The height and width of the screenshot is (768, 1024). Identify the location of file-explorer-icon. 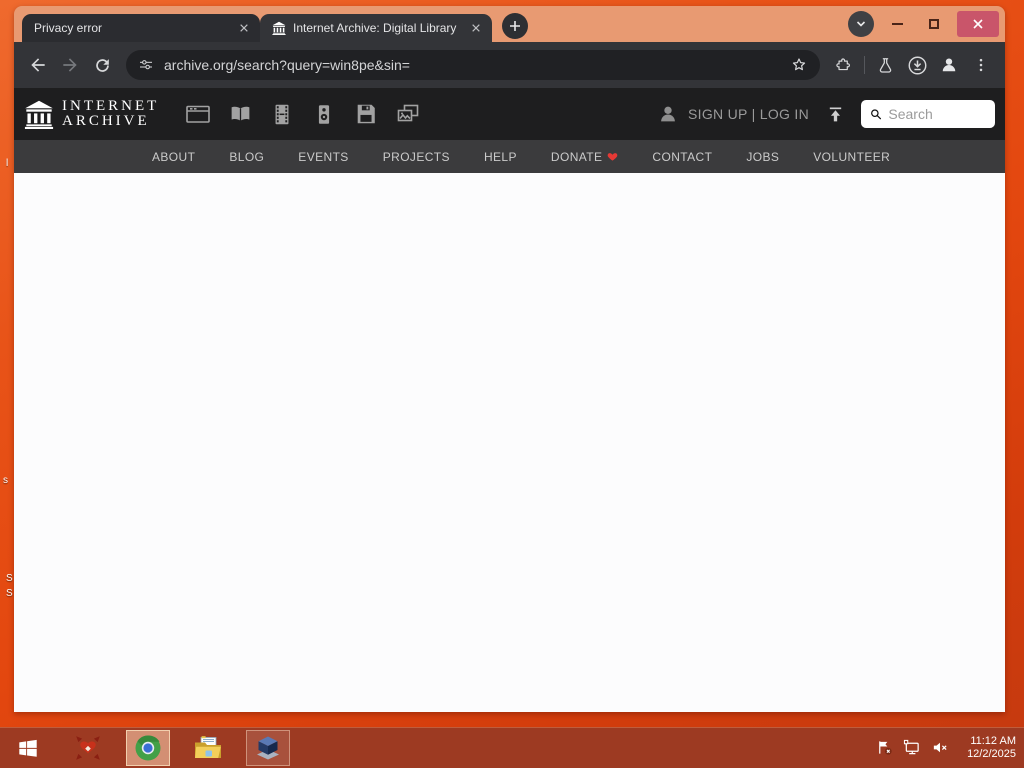
(208, 746).